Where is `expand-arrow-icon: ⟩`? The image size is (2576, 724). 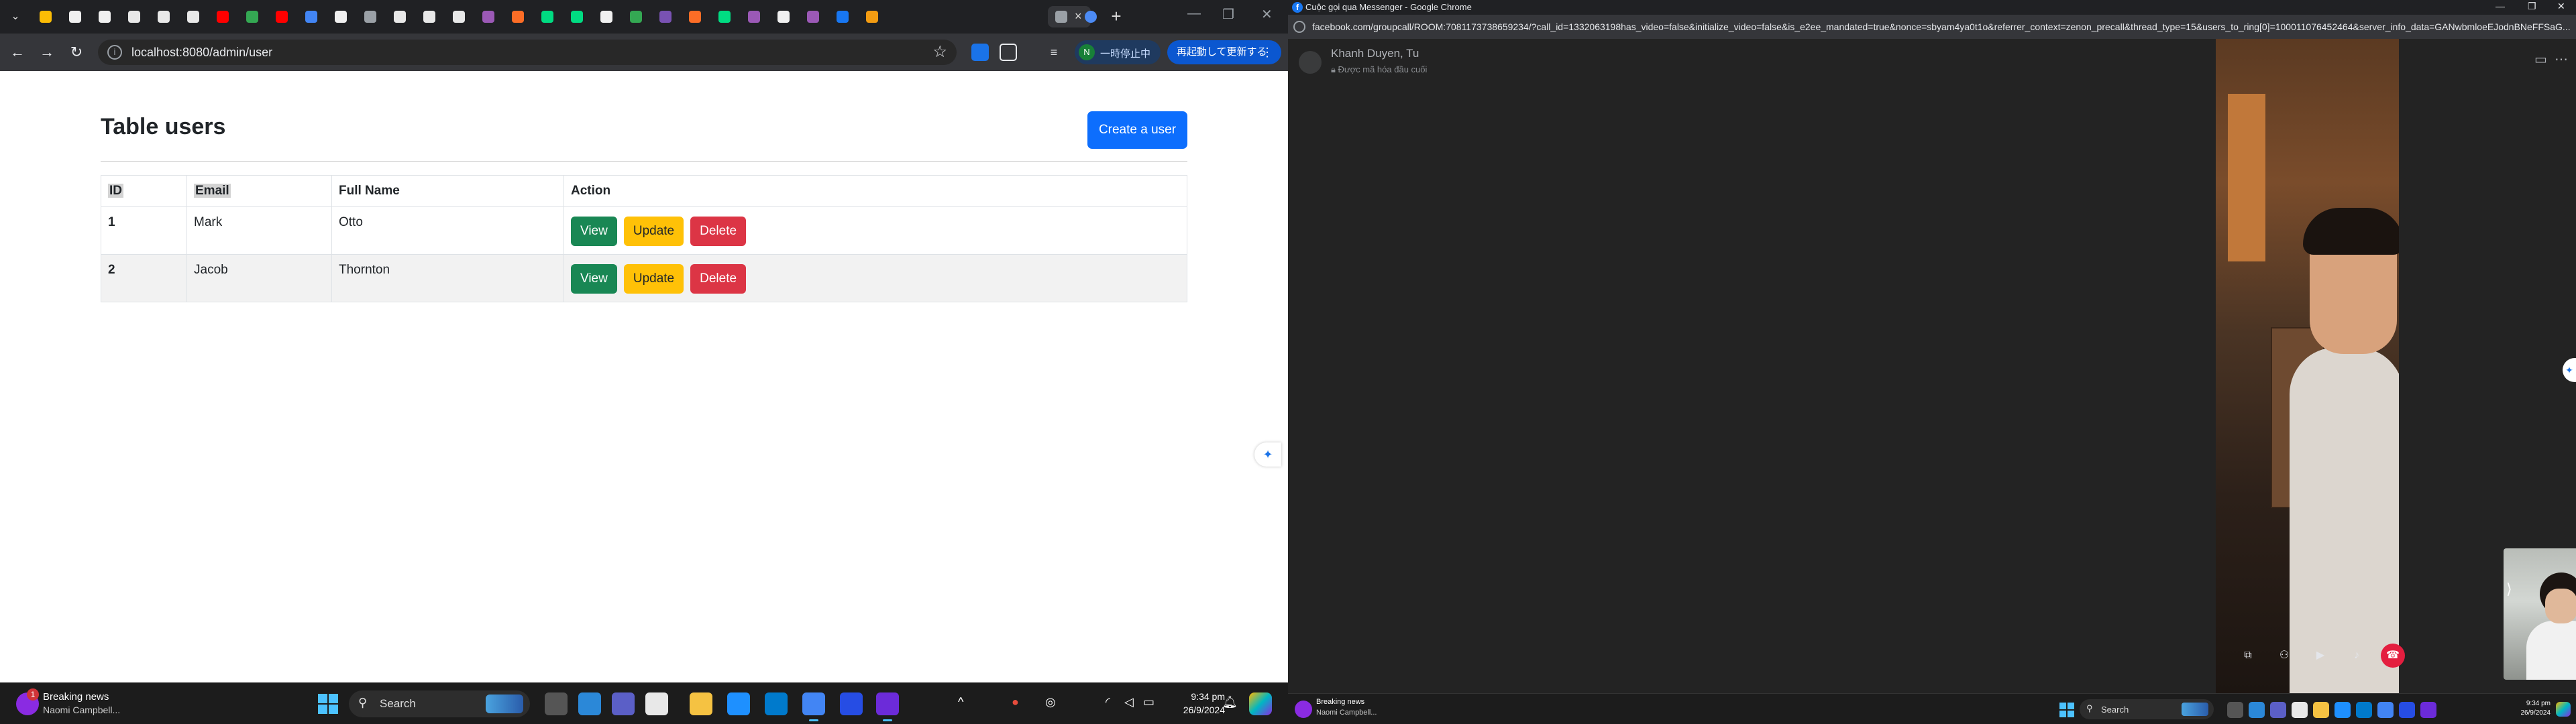
expand-arrow-icon: ⟩ is located at coordinates (2509, 589).